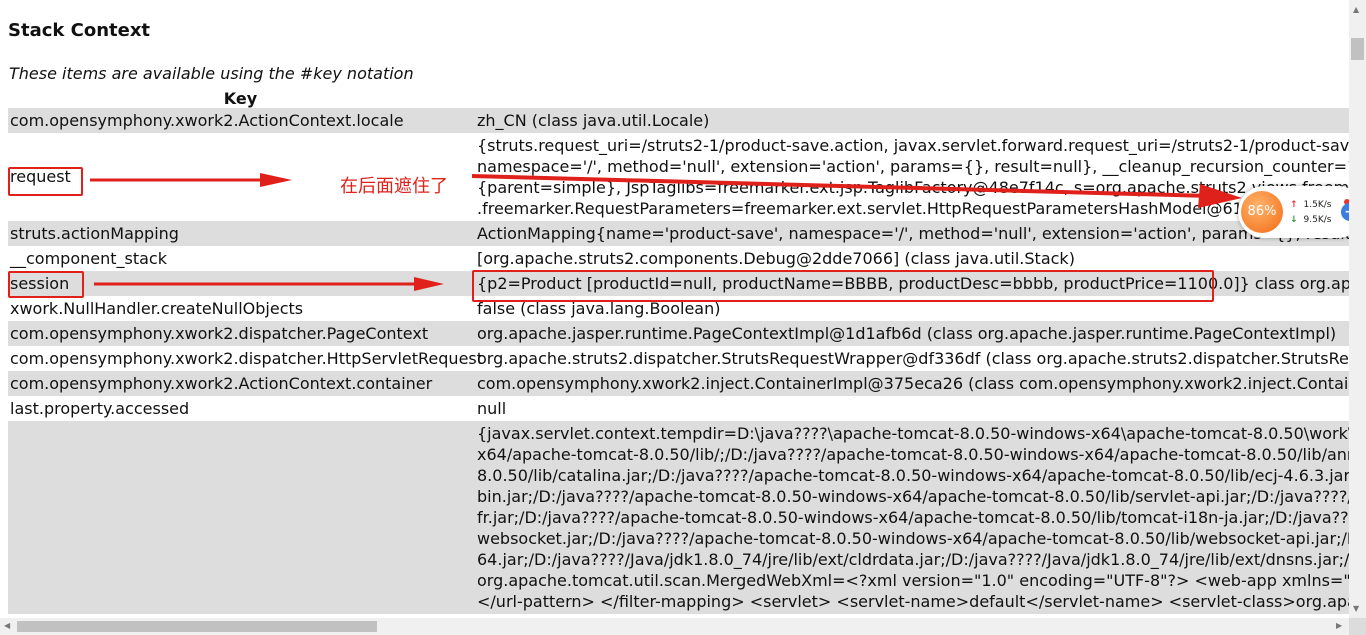  I want to click on scrollbar-corner, so click(1357, 626).